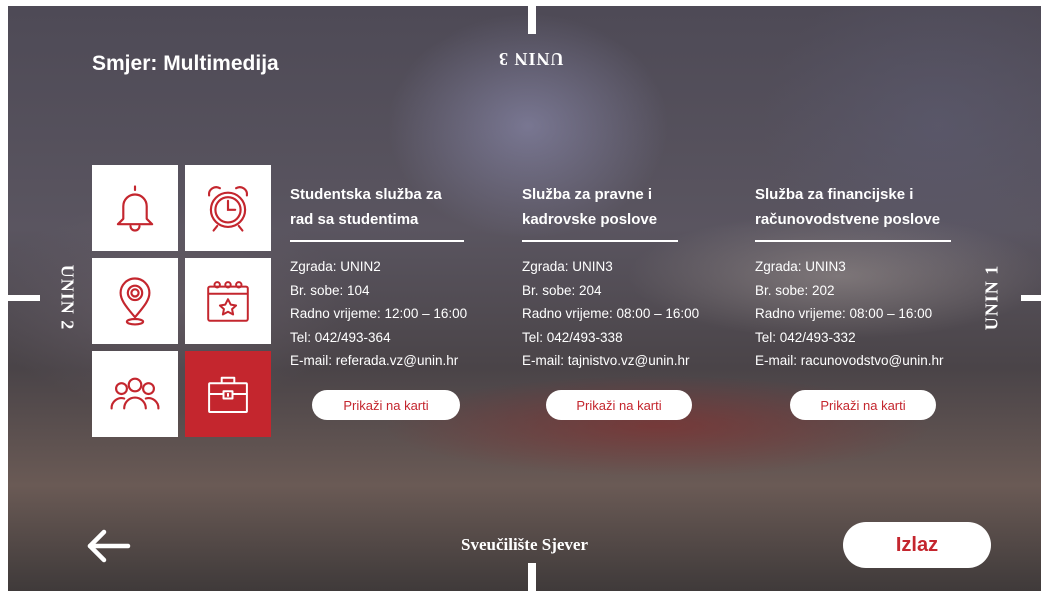 The width and height of the screenshot is (1041, 591). I want to click on briefcase-icon, so click(228, 394).